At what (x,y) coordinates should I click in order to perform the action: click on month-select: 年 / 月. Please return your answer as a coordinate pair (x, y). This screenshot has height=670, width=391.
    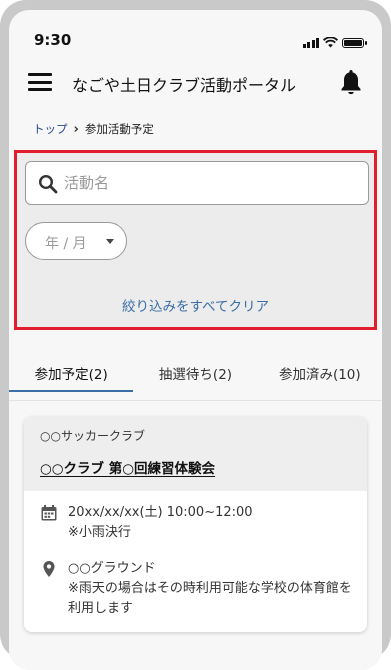
    Looking at the image, I should click on (76, 241).